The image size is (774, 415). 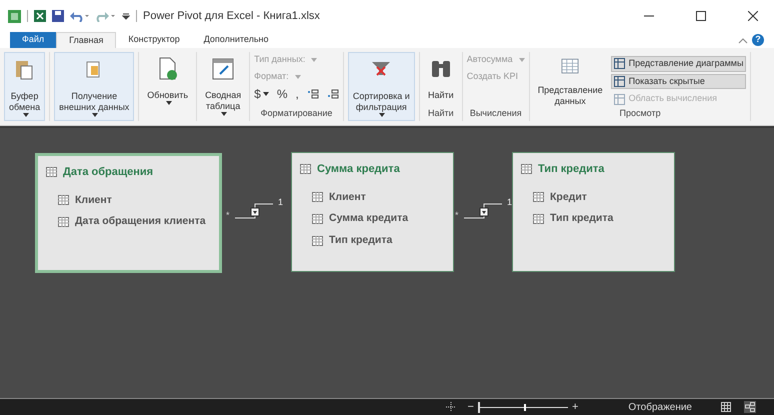 I want to click on column-name: Кредит, so click(x=568, y=197).